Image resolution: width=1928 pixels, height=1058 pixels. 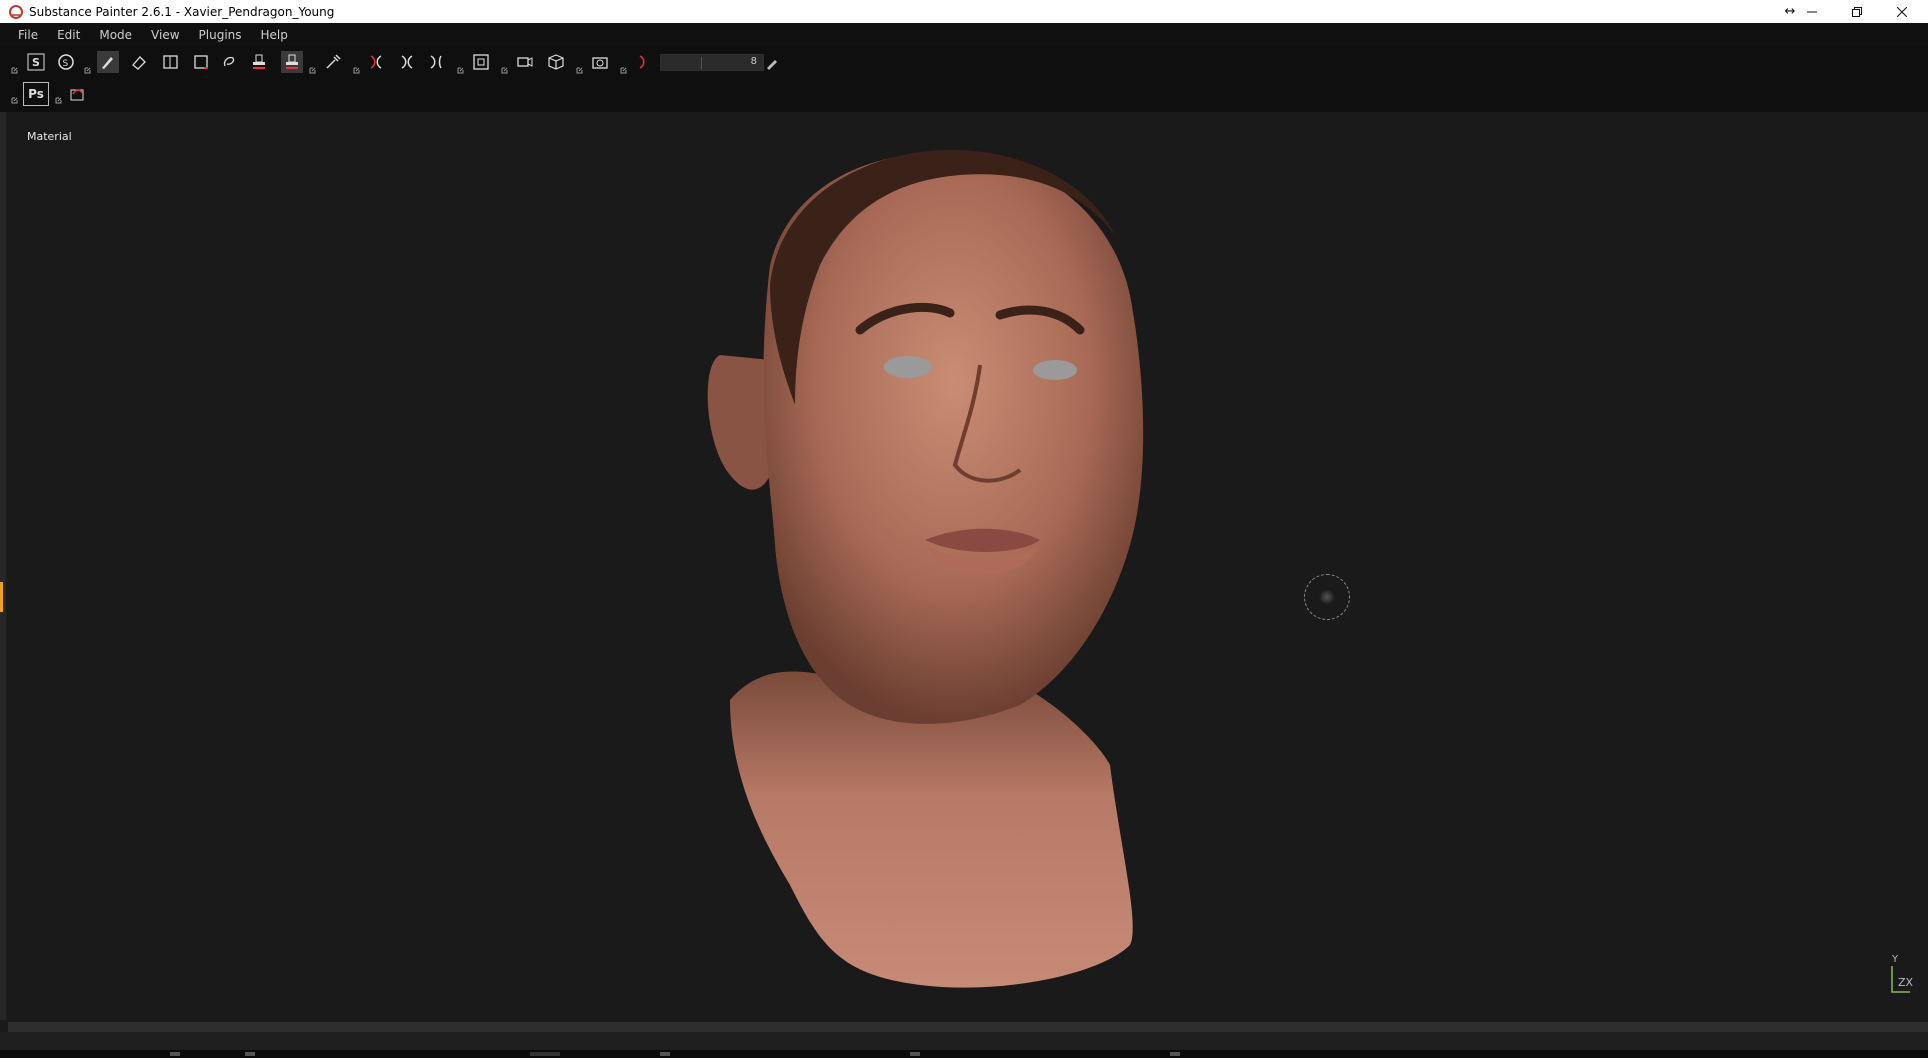 I want to click on paint-brush-icon, so click(x=108, y=62).